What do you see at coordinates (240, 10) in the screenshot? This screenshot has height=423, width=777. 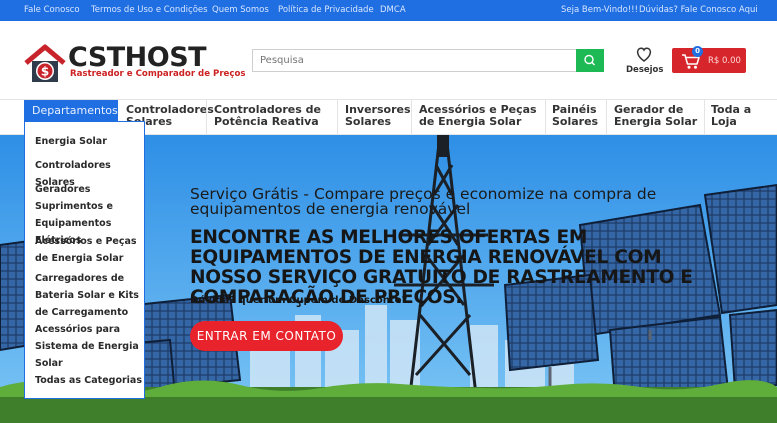 I see `topbar-link-about: Quem Somos` at bounding box center [240, 10].